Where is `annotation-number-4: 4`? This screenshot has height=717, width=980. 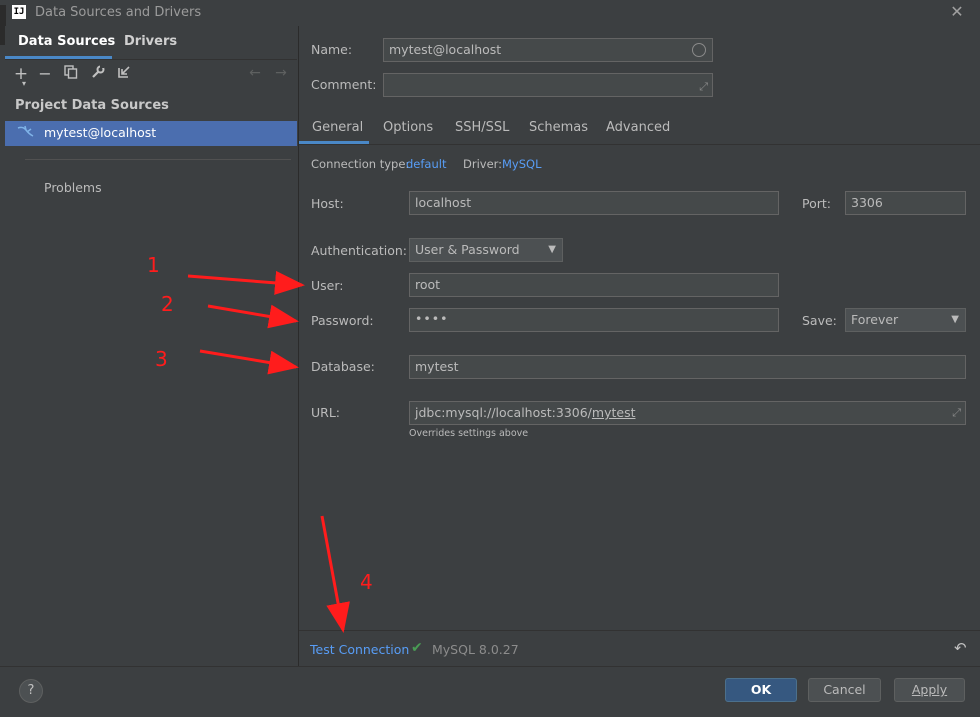 annotation-number-4: 4 is located at coordinates (366, 582).